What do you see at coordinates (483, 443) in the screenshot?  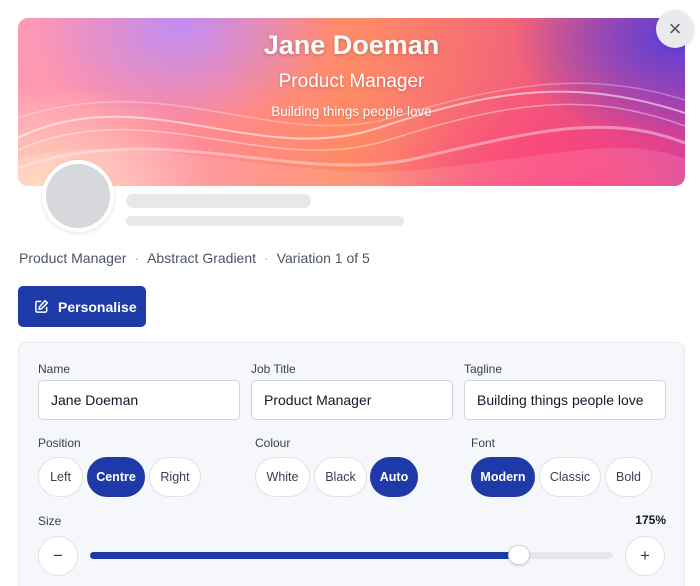 I see `font-label: Font` at bounding box center [483, 443].